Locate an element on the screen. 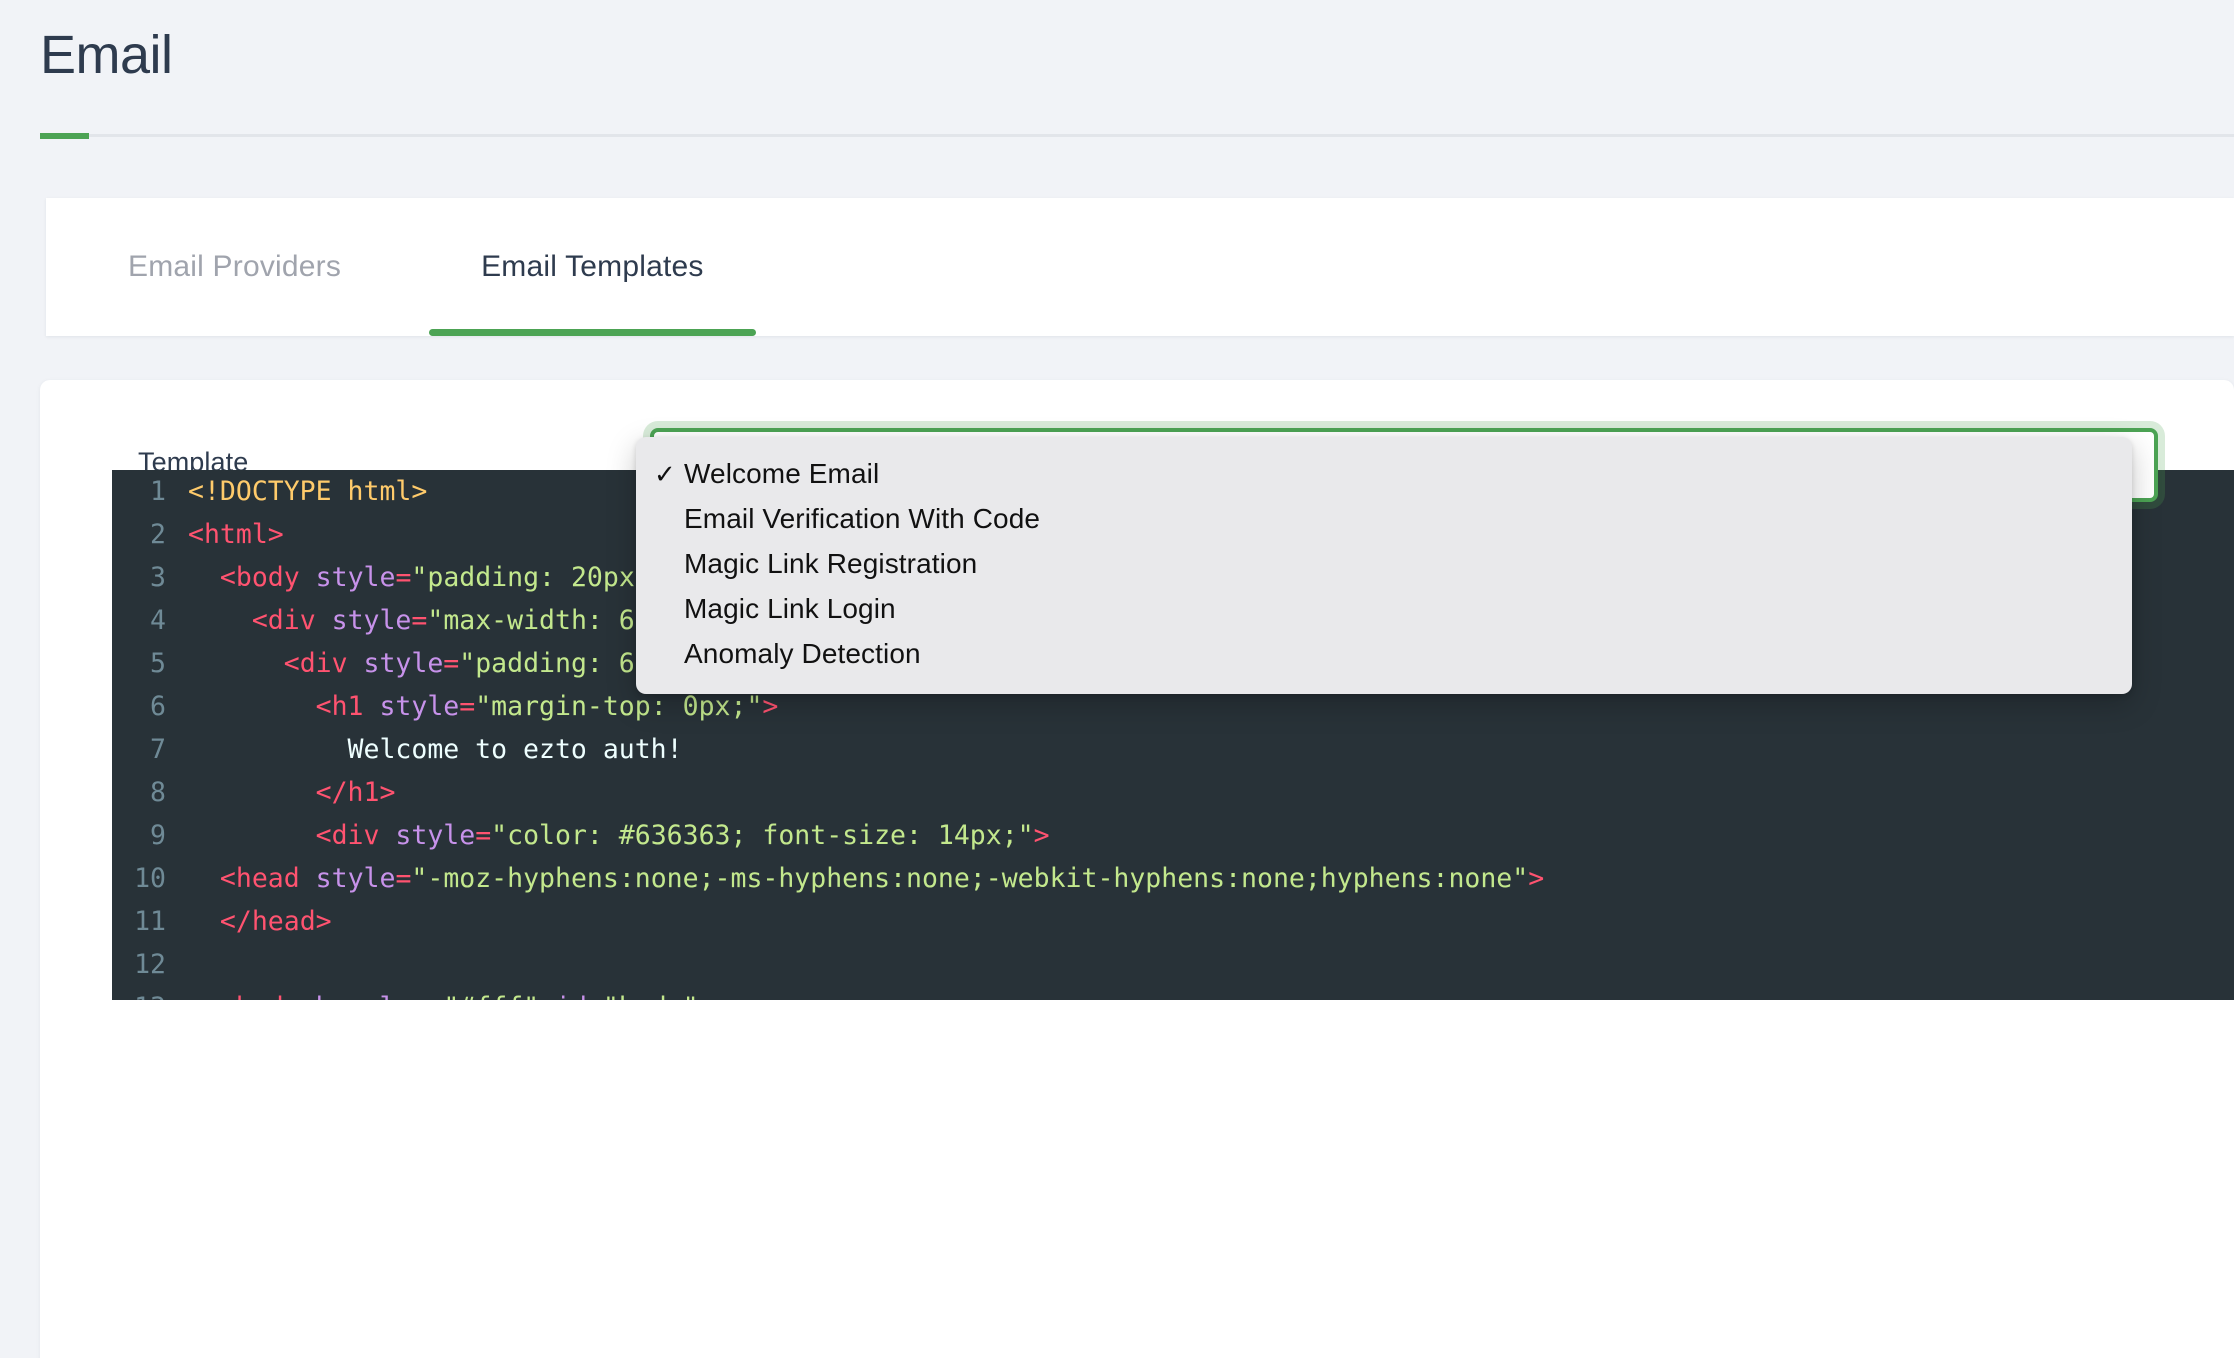 This screenshot has width=2234, height=1358. dropdown-item-label: Email Verification With Code is located at coordinates (862, 518).